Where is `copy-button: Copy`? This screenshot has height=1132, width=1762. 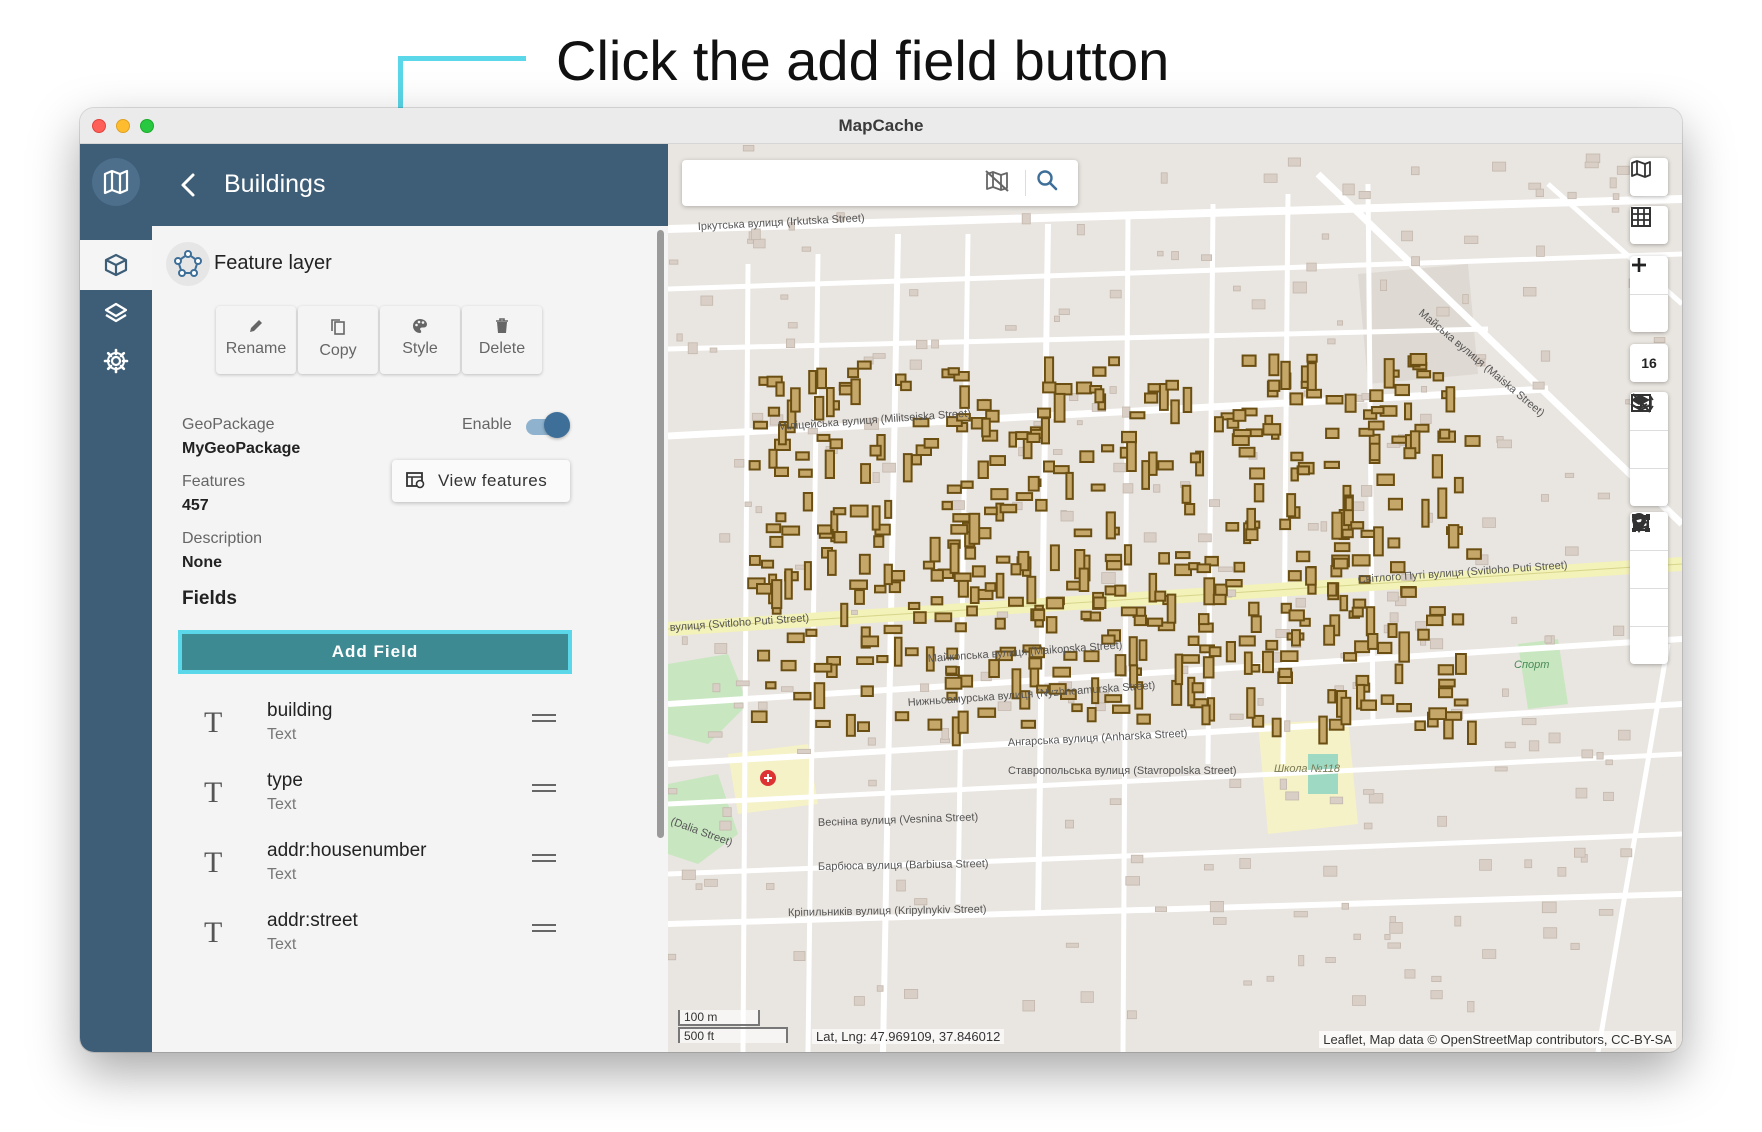
copy-button: Copy is located at coordinates (338, 340).